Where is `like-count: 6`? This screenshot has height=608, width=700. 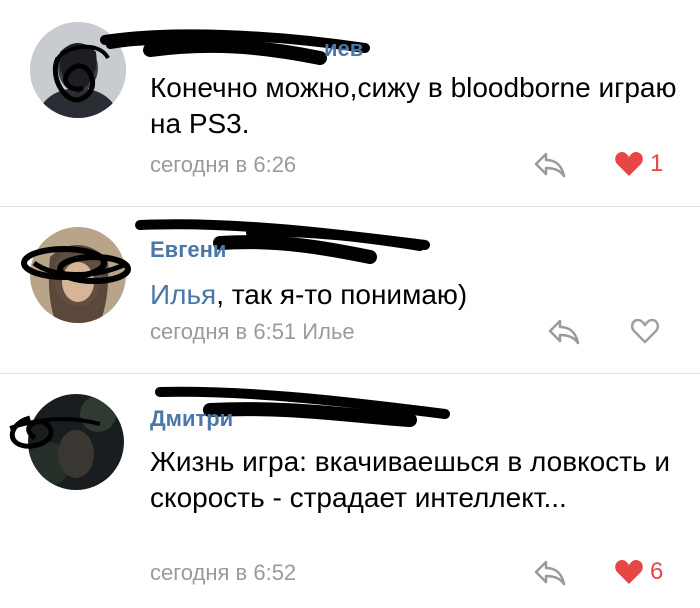
like-count: 6 is located at coordinates (657, 571).